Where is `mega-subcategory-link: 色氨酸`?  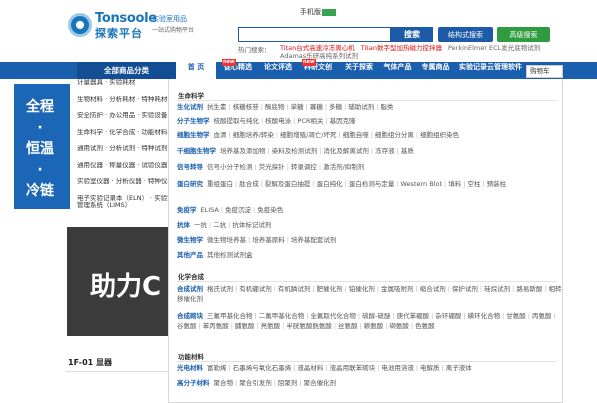
mega-subcategory-link: 色氨酸 is located at coordinates (425, 326).